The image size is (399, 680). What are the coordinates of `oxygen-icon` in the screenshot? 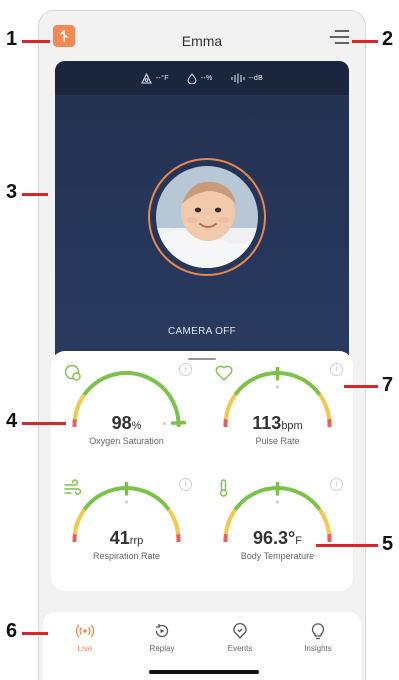 It's located at (73, 373).